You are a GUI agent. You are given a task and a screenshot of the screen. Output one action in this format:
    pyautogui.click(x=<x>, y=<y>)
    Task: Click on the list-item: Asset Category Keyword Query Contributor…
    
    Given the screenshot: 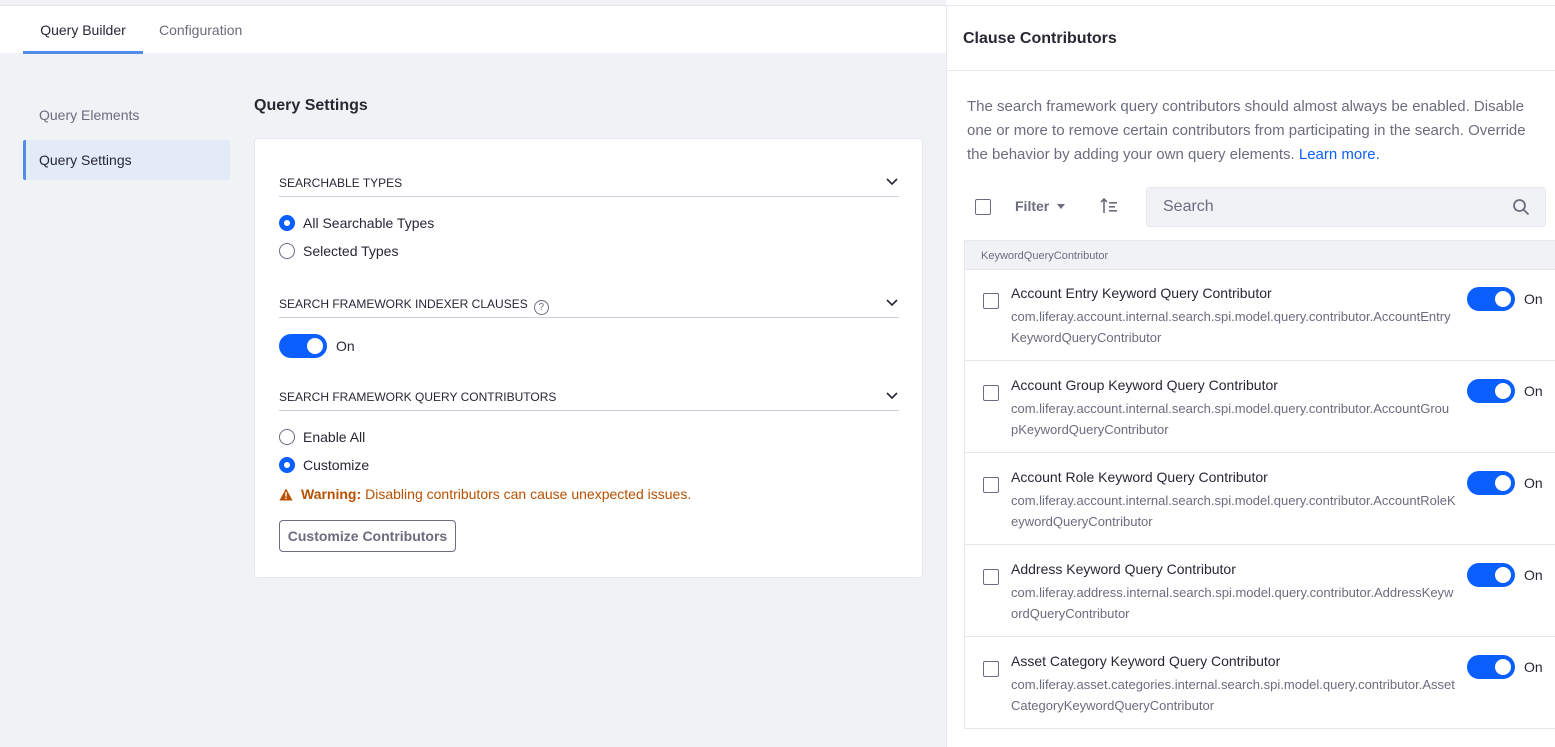 What is the action you would take?
    pyautogui.click(x=1259, y=683)
    